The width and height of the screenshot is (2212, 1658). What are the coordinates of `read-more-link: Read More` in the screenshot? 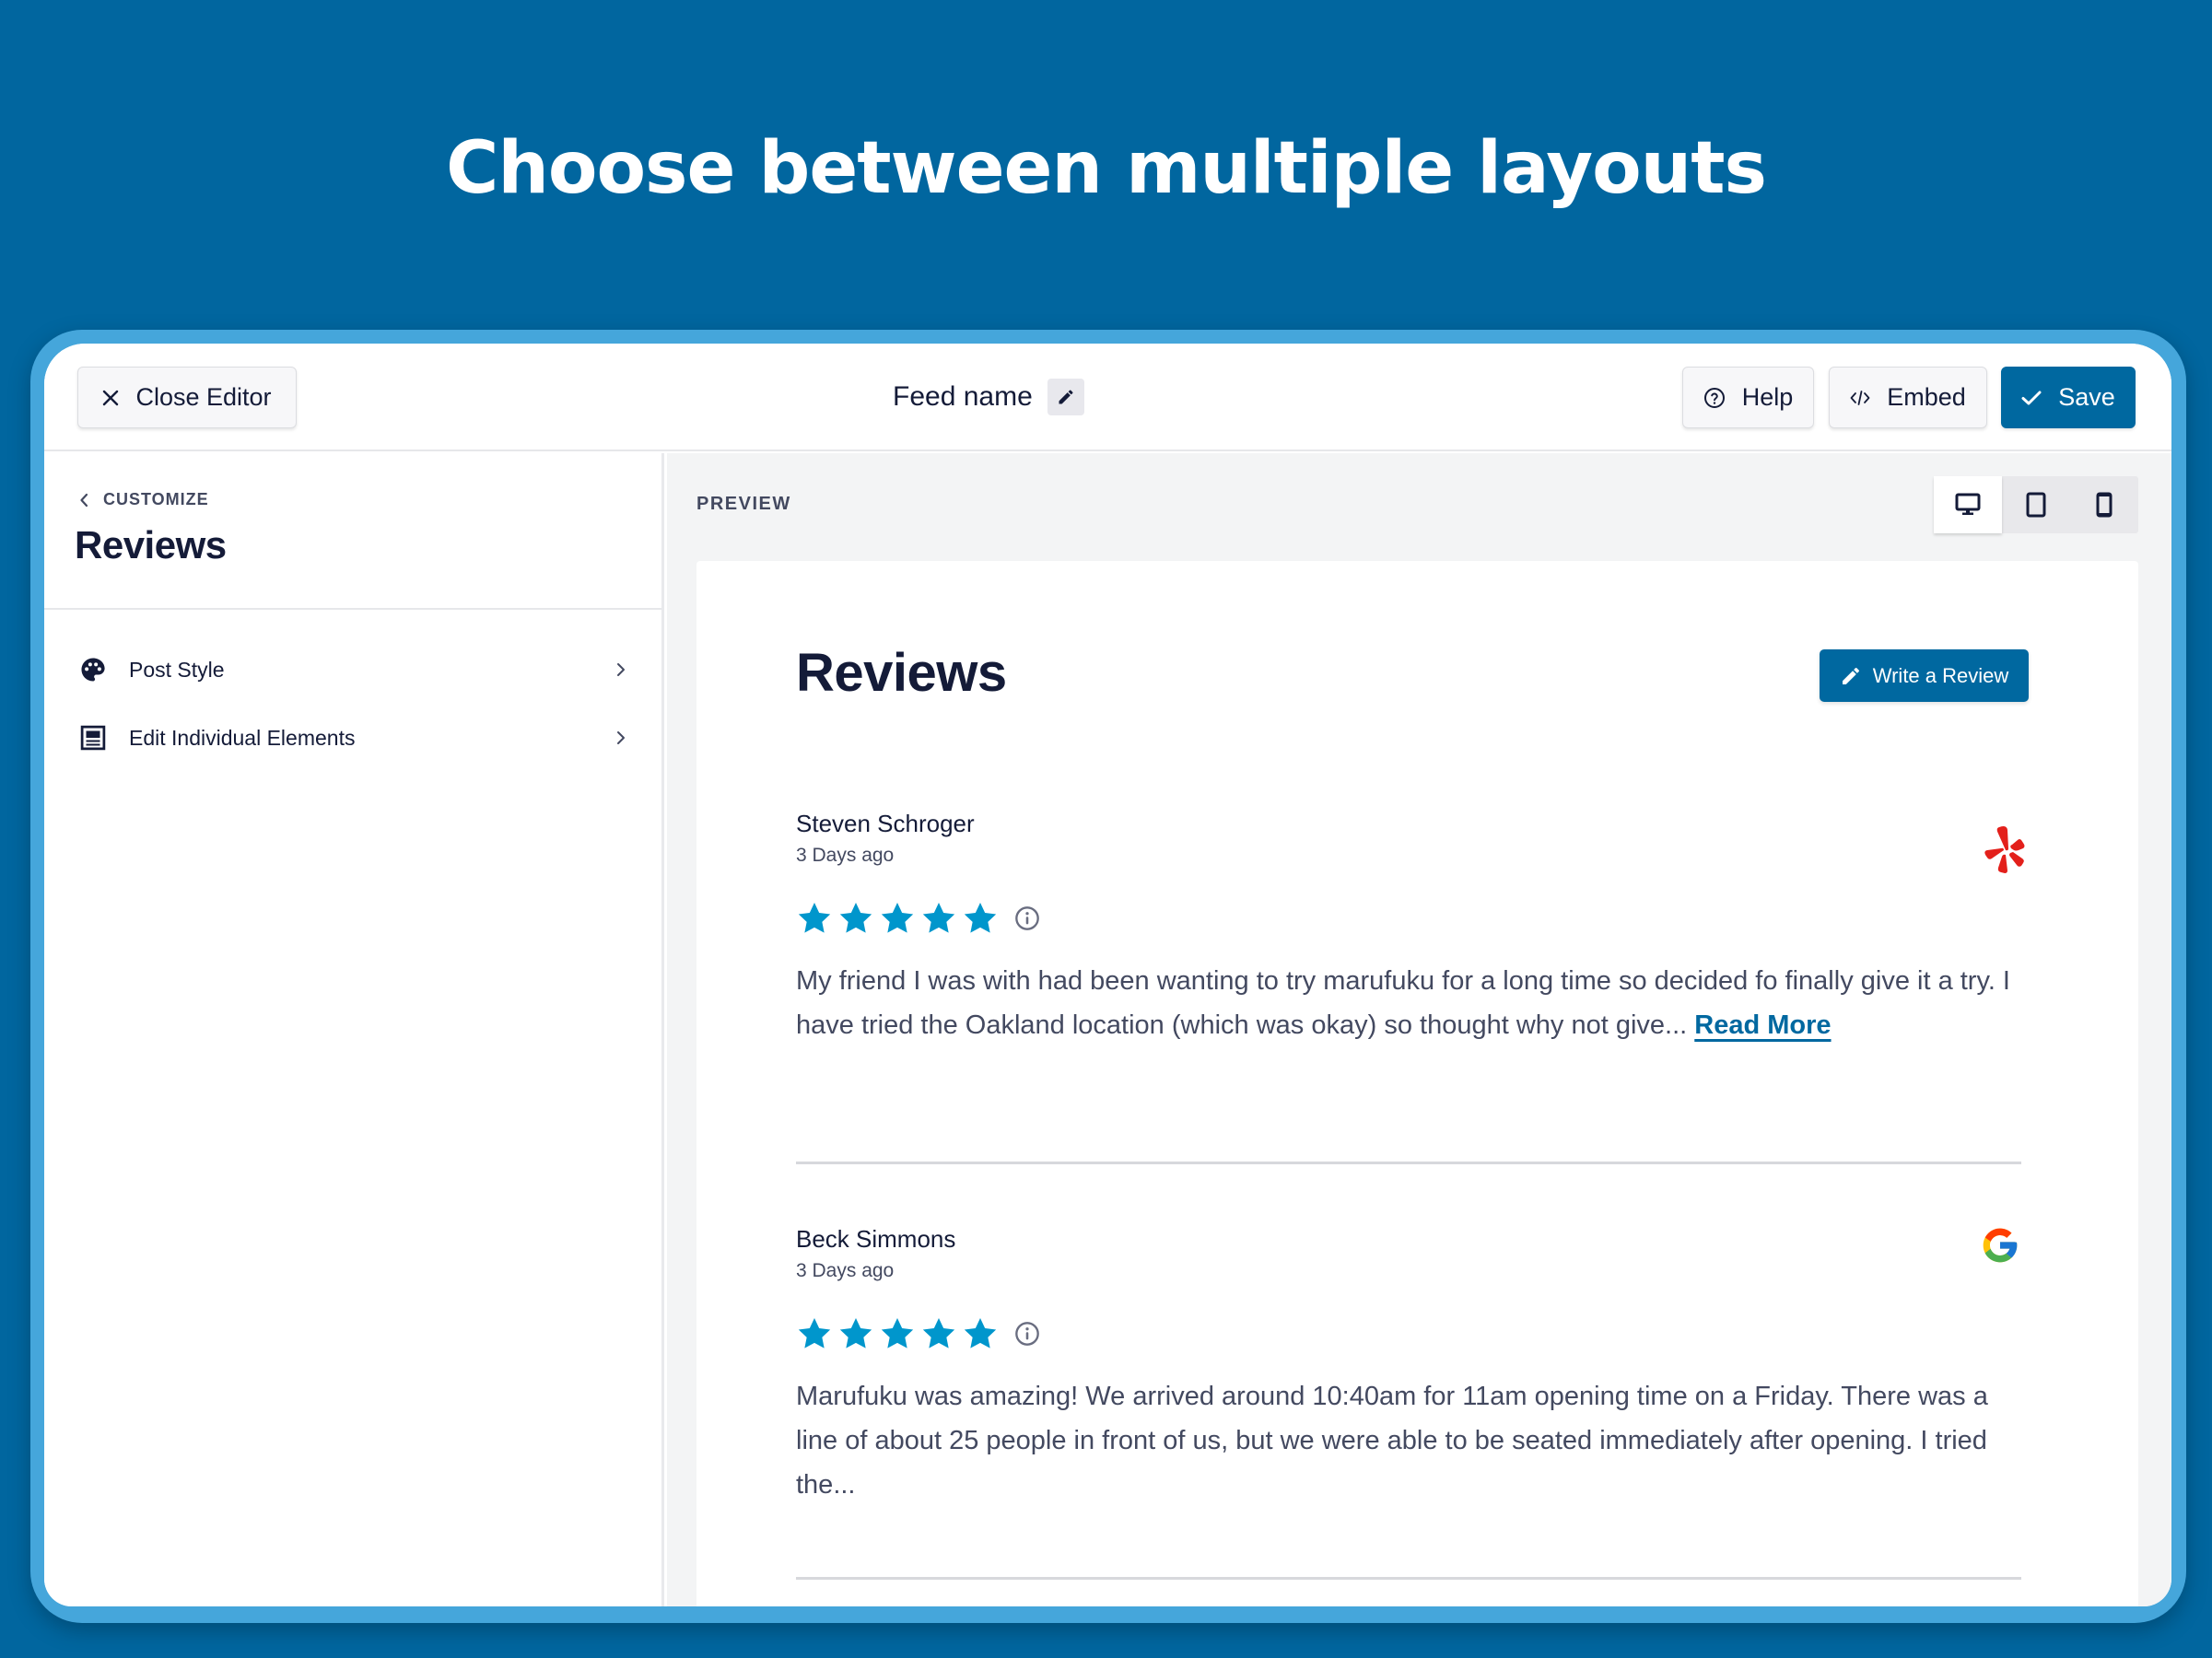 It's located at (1762, 1025).